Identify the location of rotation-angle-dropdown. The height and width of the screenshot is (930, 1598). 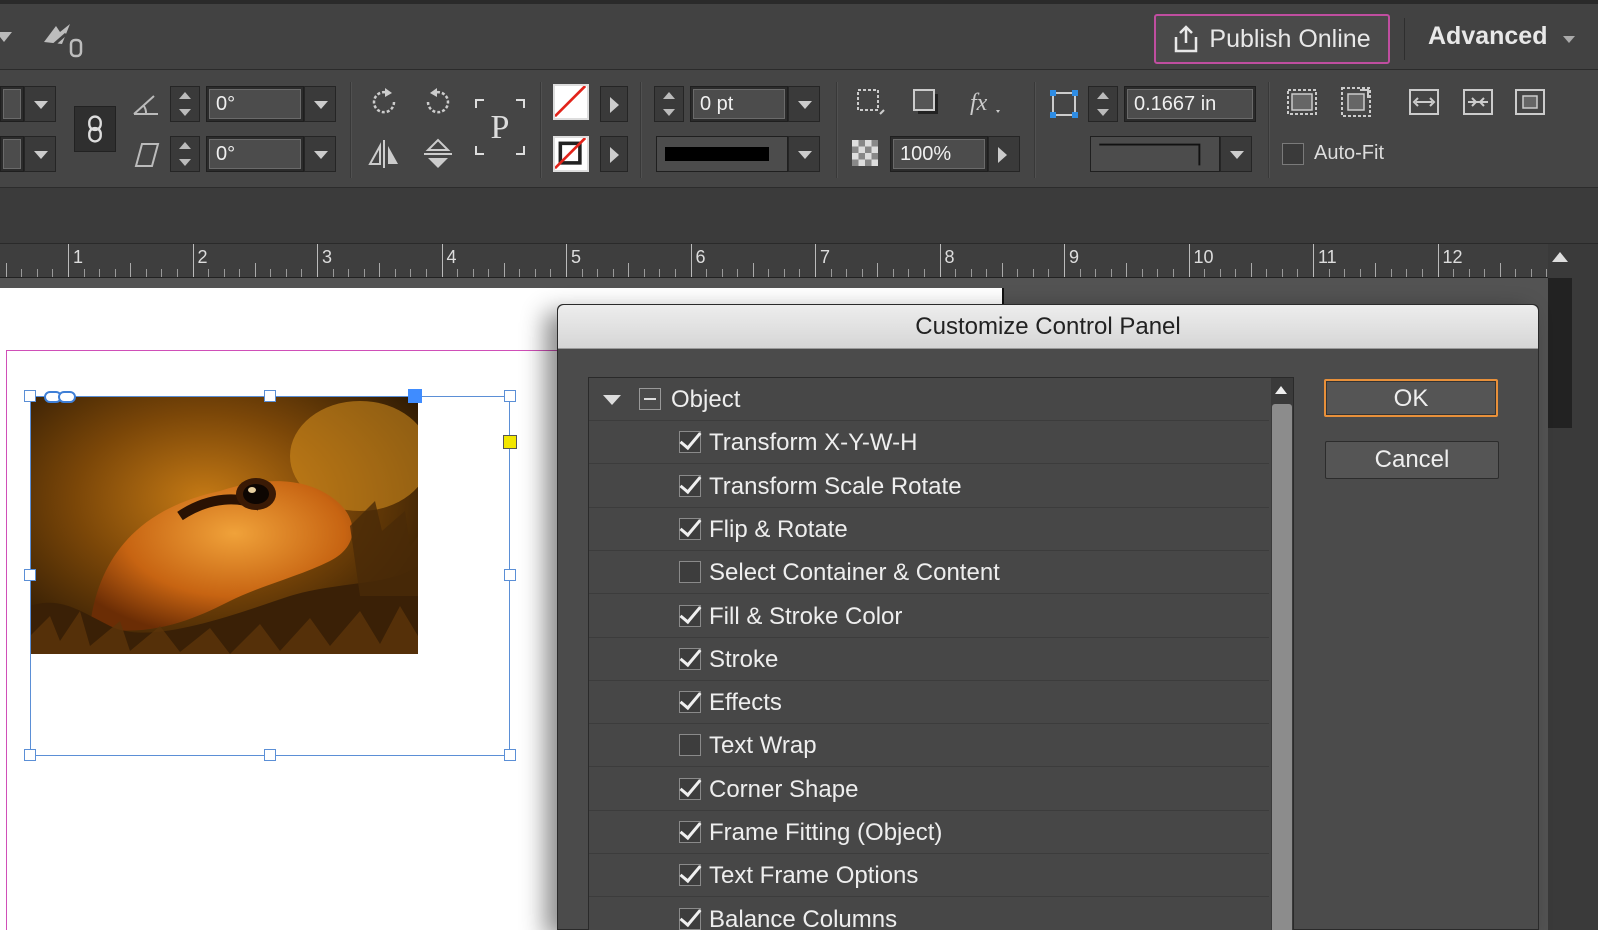
(320, 104).